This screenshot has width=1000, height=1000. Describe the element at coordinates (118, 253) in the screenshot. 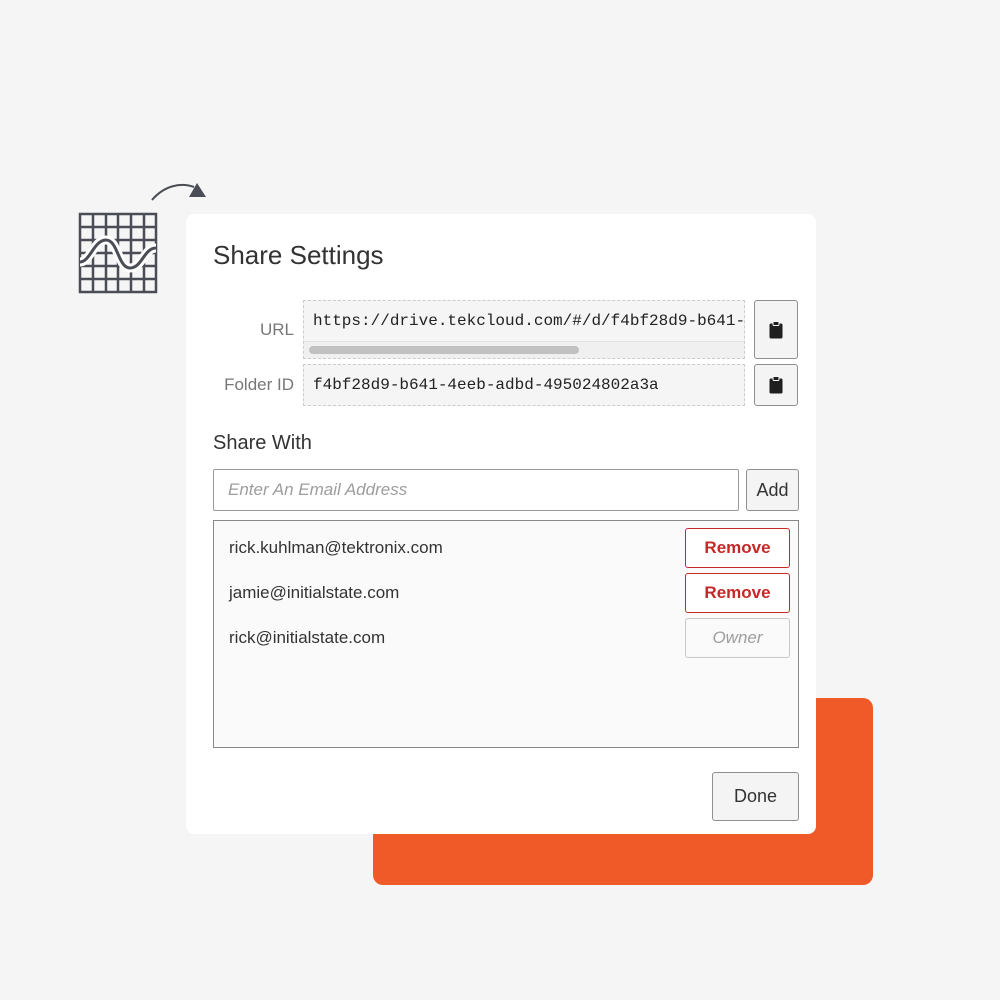

I see `waveform-grid-icon` at that location.